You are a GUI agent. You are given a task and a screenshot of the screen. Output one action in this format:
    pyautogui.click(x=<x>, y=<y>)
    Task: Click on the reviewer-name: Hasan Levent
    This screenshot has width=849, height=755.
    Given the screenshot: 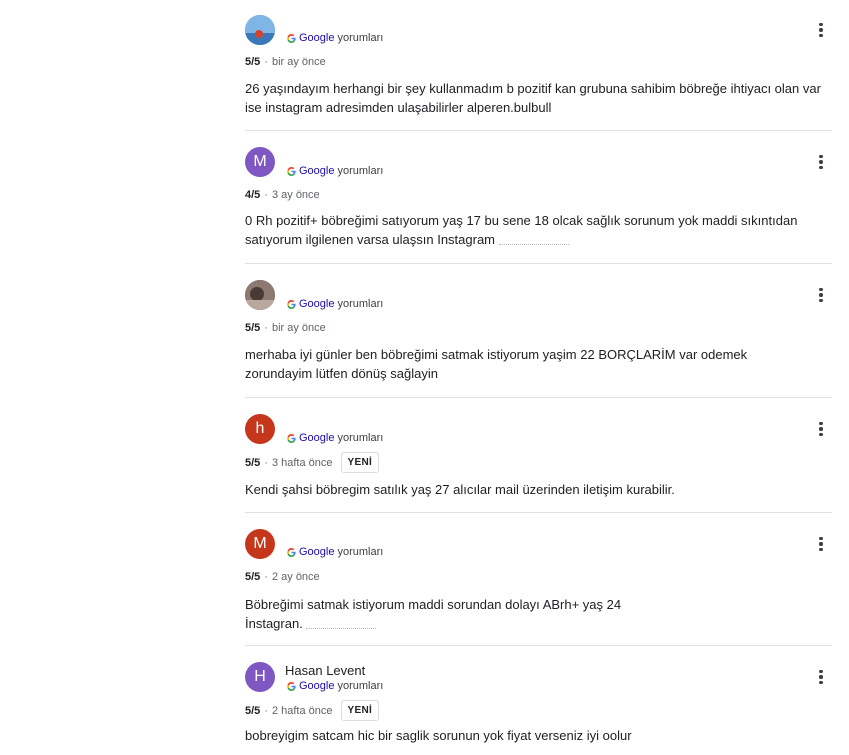 What is the action you would take?
    pyautogui.click(x=325, y=670)
    